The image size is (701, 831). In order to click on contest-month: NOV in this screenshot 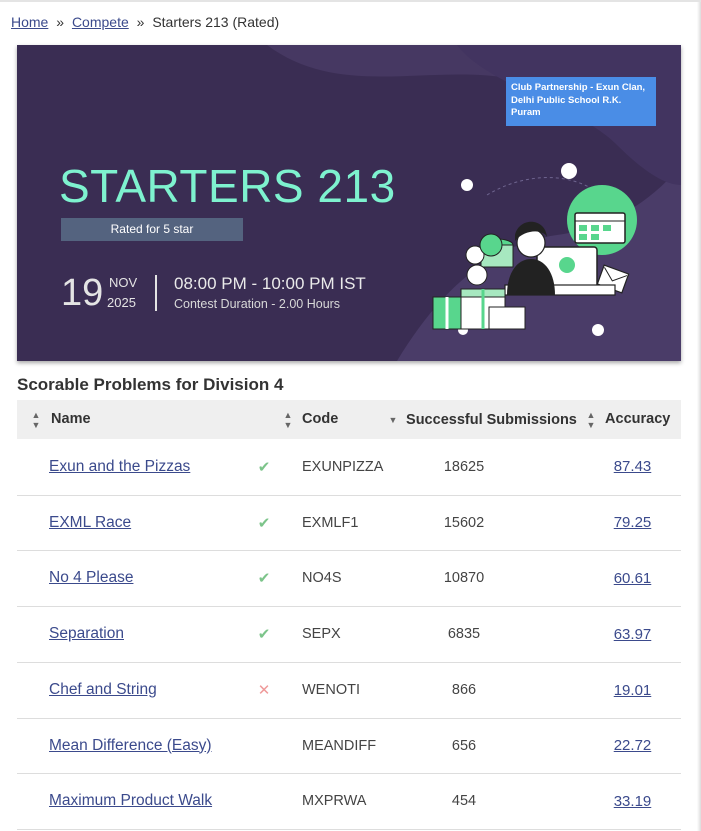, I will do `click(123, 282)`.